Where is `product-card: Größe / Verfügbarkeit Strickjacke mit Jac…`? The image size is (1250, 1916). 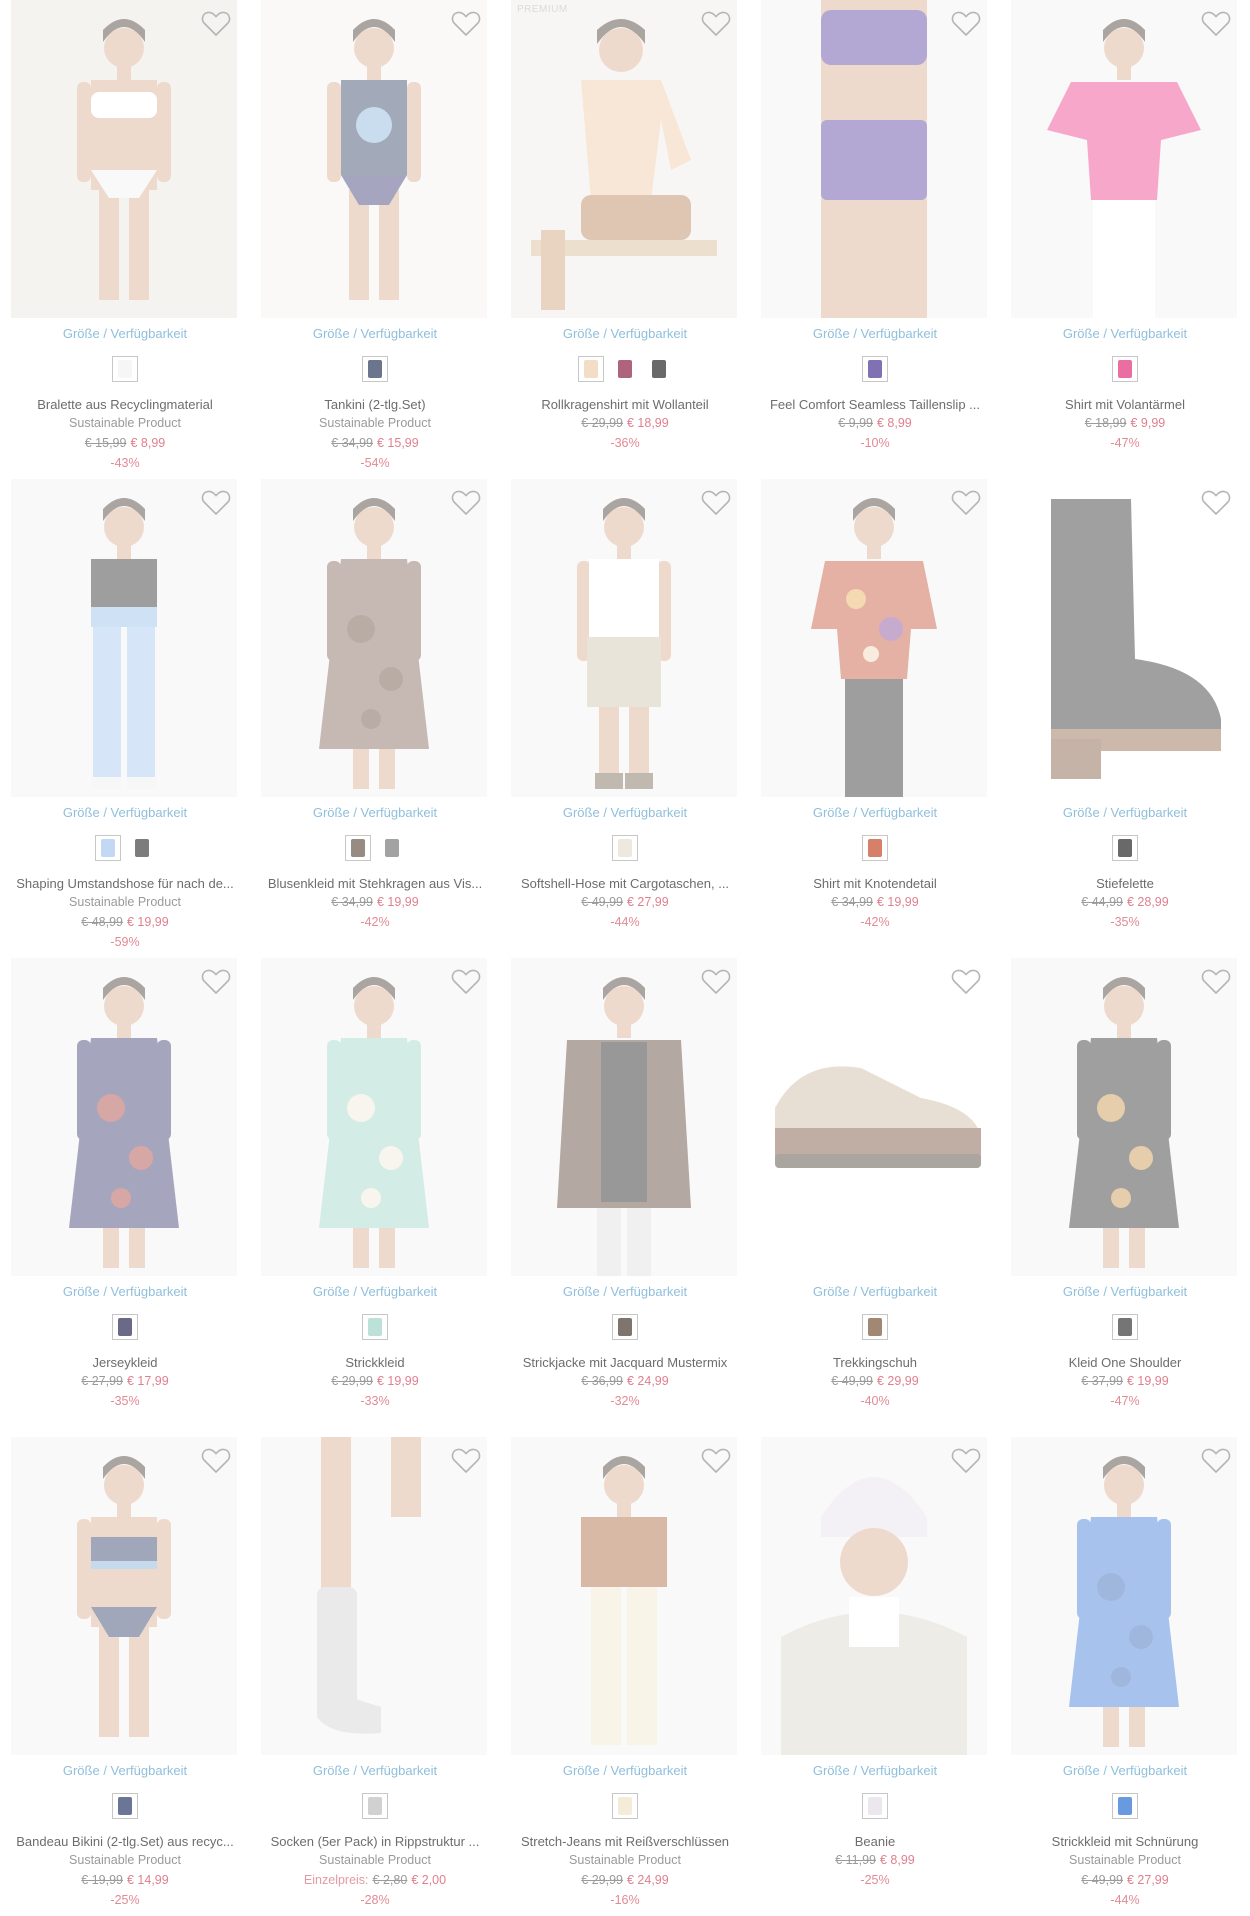 product-card: Größe / Verfügbarkeit Strickjacke mit Jac… is located at coordinates (625, 1197).